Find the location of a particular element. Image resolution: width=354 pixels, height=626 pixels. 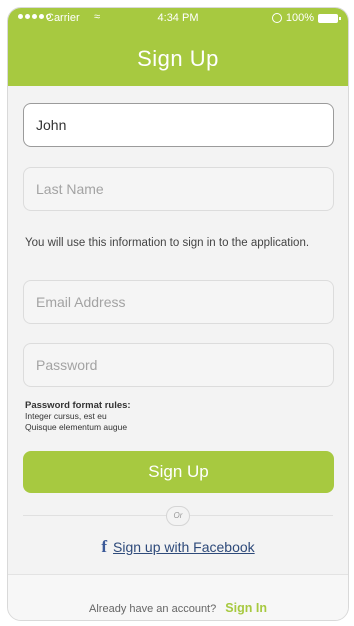

last-name-input is located at coordinates (178, 189).